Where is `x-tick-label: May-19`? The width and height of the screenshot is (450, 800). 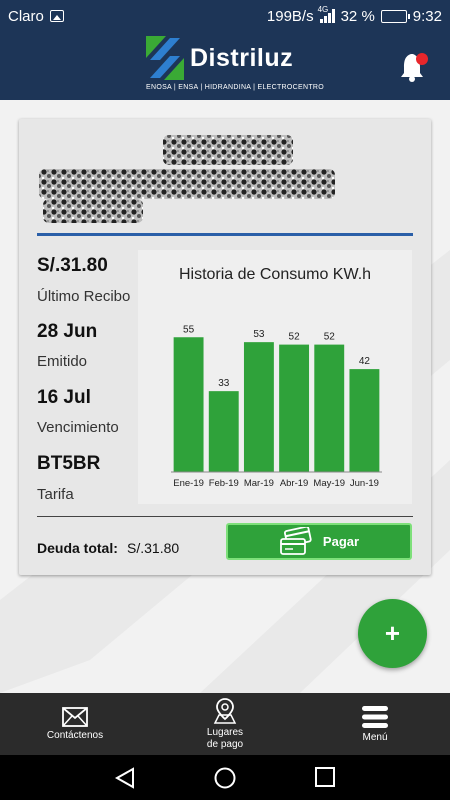 x-tick-label: May-19 is located at coordinates (329, 483).